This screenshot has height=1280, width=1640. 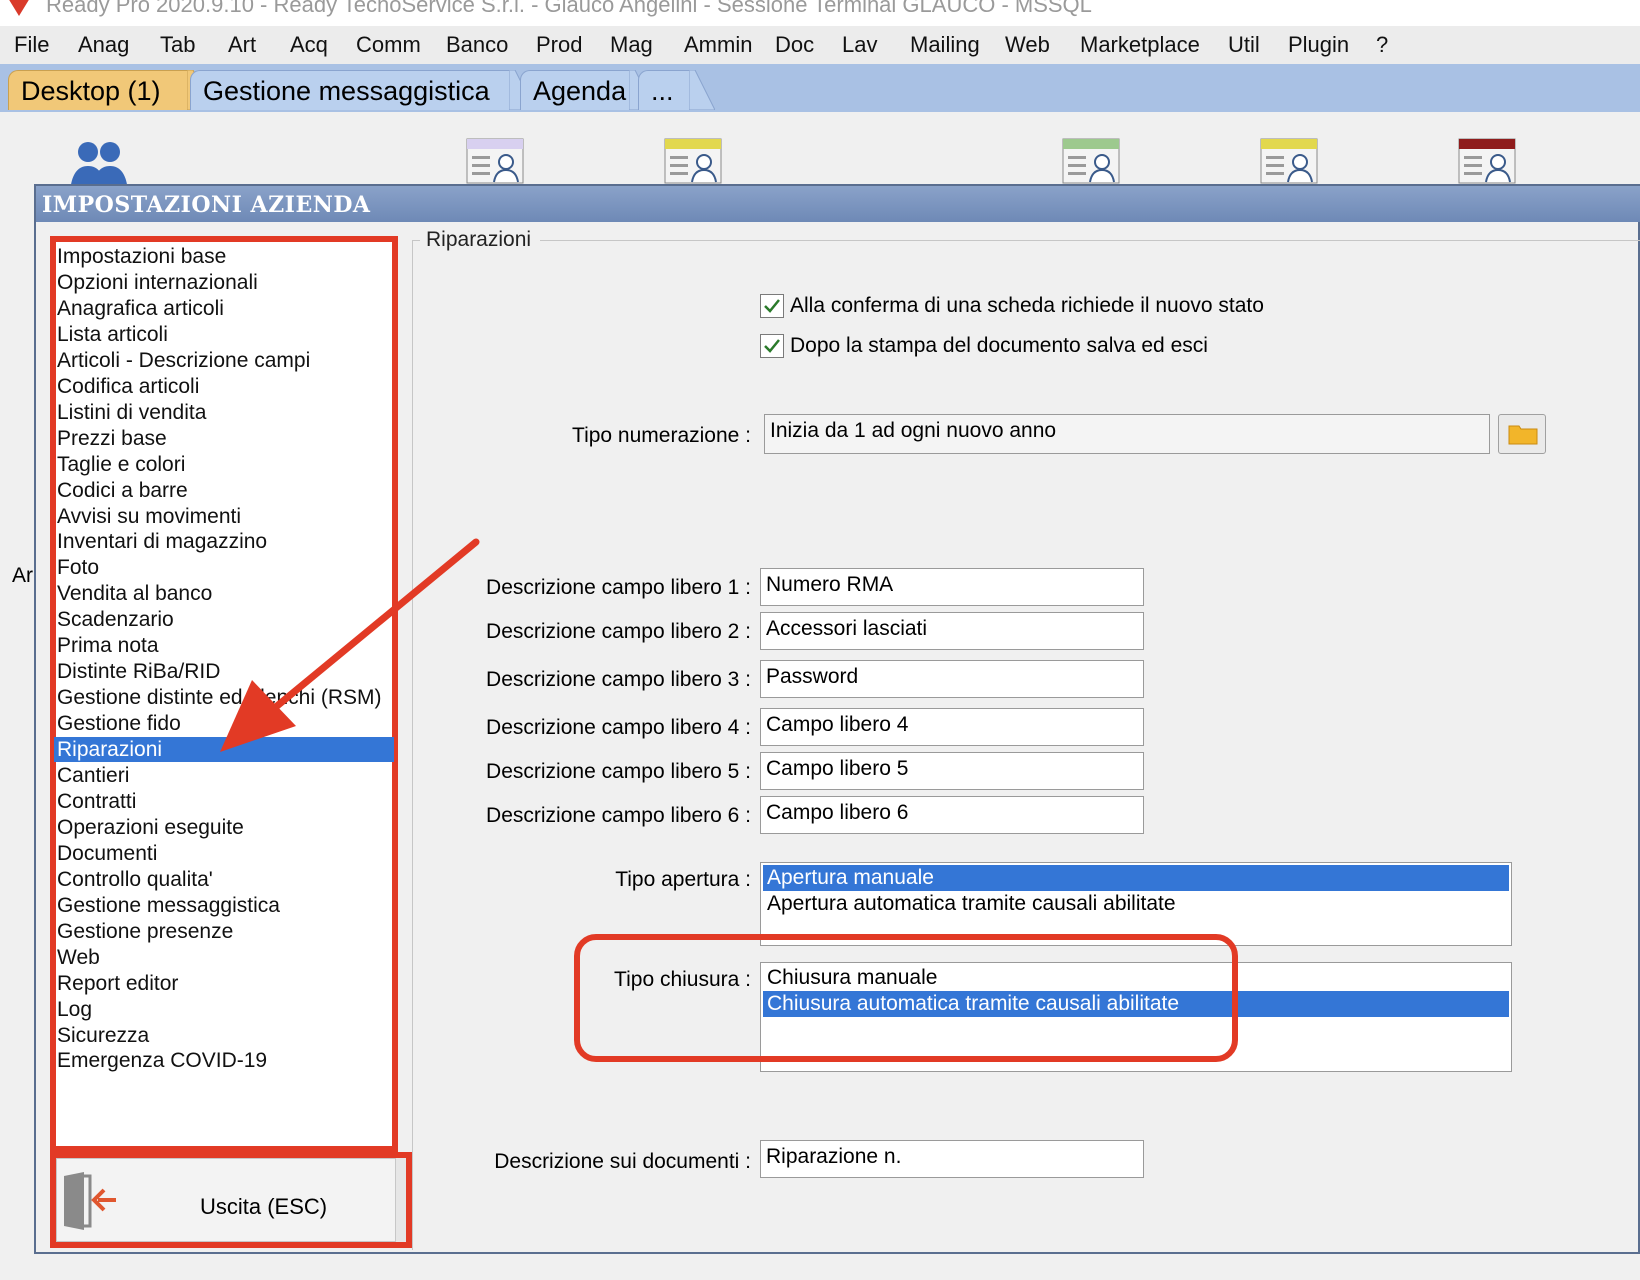 What do you see at coordinates (952, 631) in the screenshot?
I see `campo-libero-2-field: Accessori lasciati` at bounding box center [952, 631].